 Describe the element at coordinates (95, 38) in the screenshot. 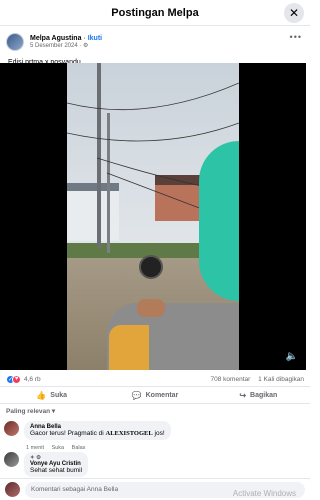

I see `follow-button: Ikuti` at that location.